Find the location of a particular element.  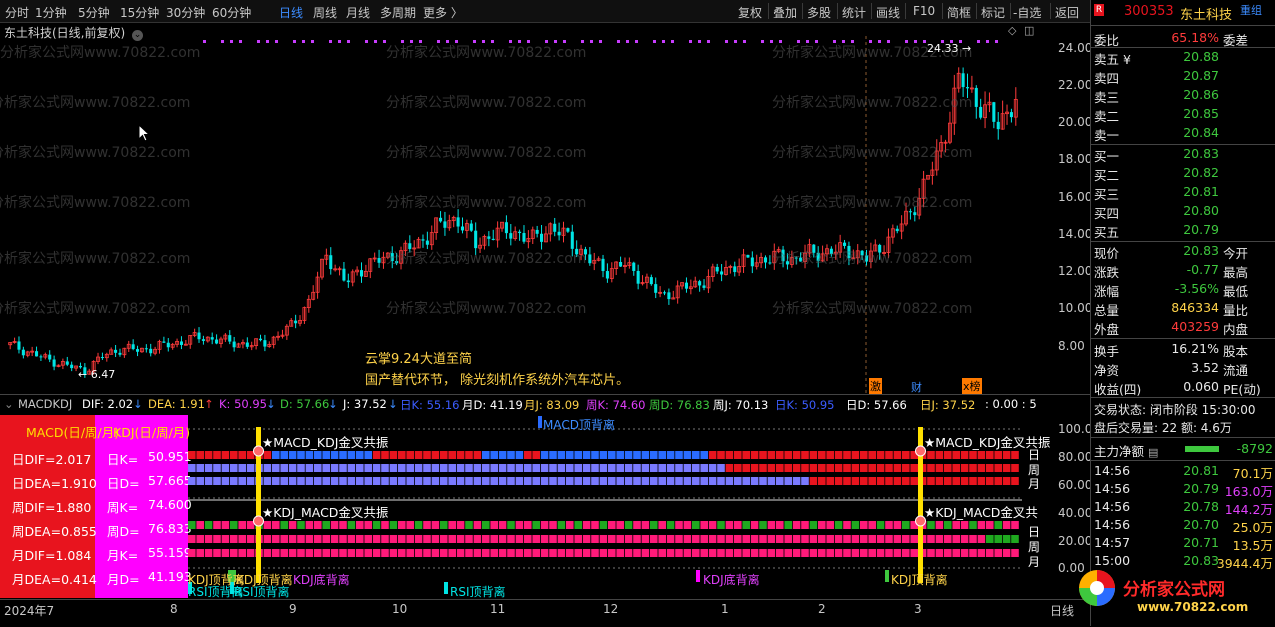

period-tab-60min: 60分钟 is located at coordinates (231, 12).